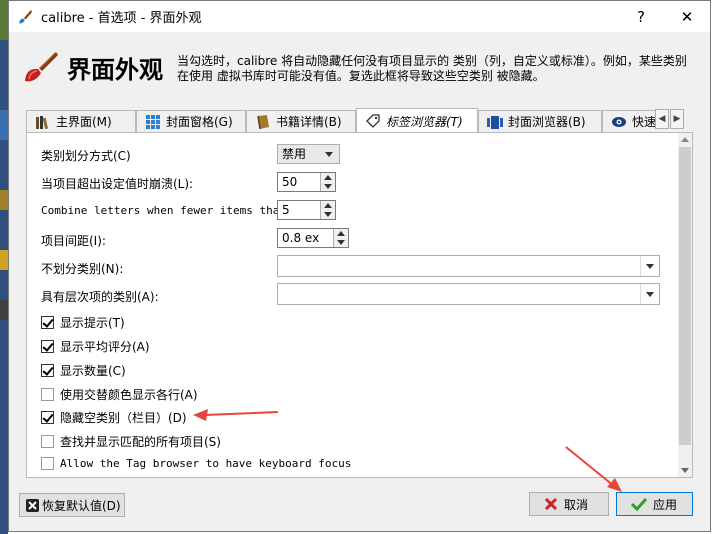 This screenshot has width=713, height=534. I want to click on checkbox-show-counts: 显示数量(C), so click(83, 370).